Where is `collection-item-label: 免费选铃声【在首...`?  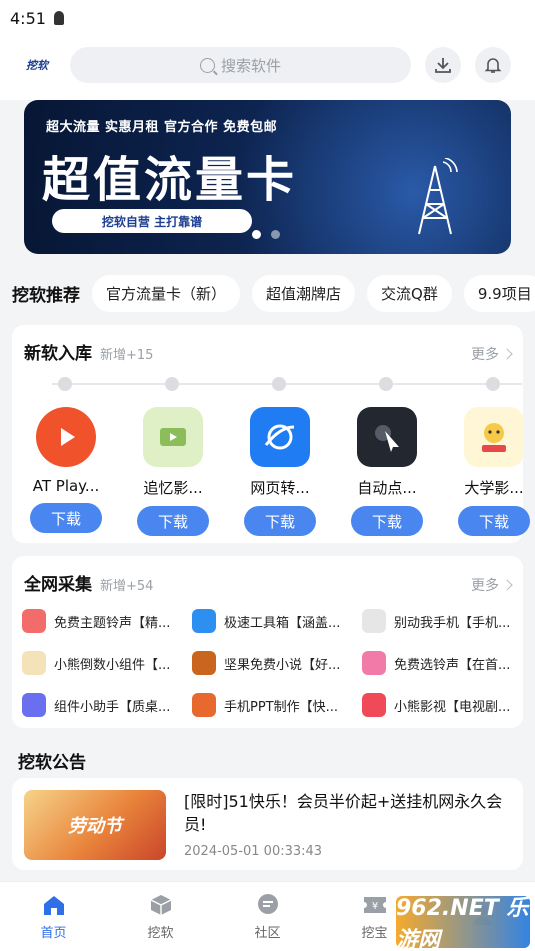
collection-item-label: 免费选铃声【在首... is located at coordinates (452, 665).